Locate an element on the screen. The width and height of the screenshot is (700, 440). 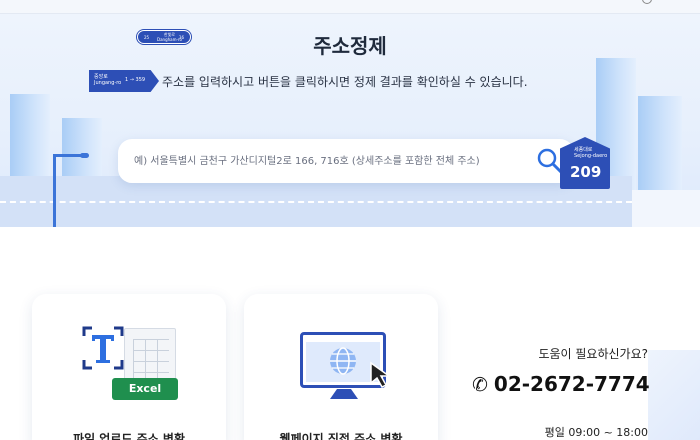
phone-icon: ✆ is located at coordinates (480, 385).